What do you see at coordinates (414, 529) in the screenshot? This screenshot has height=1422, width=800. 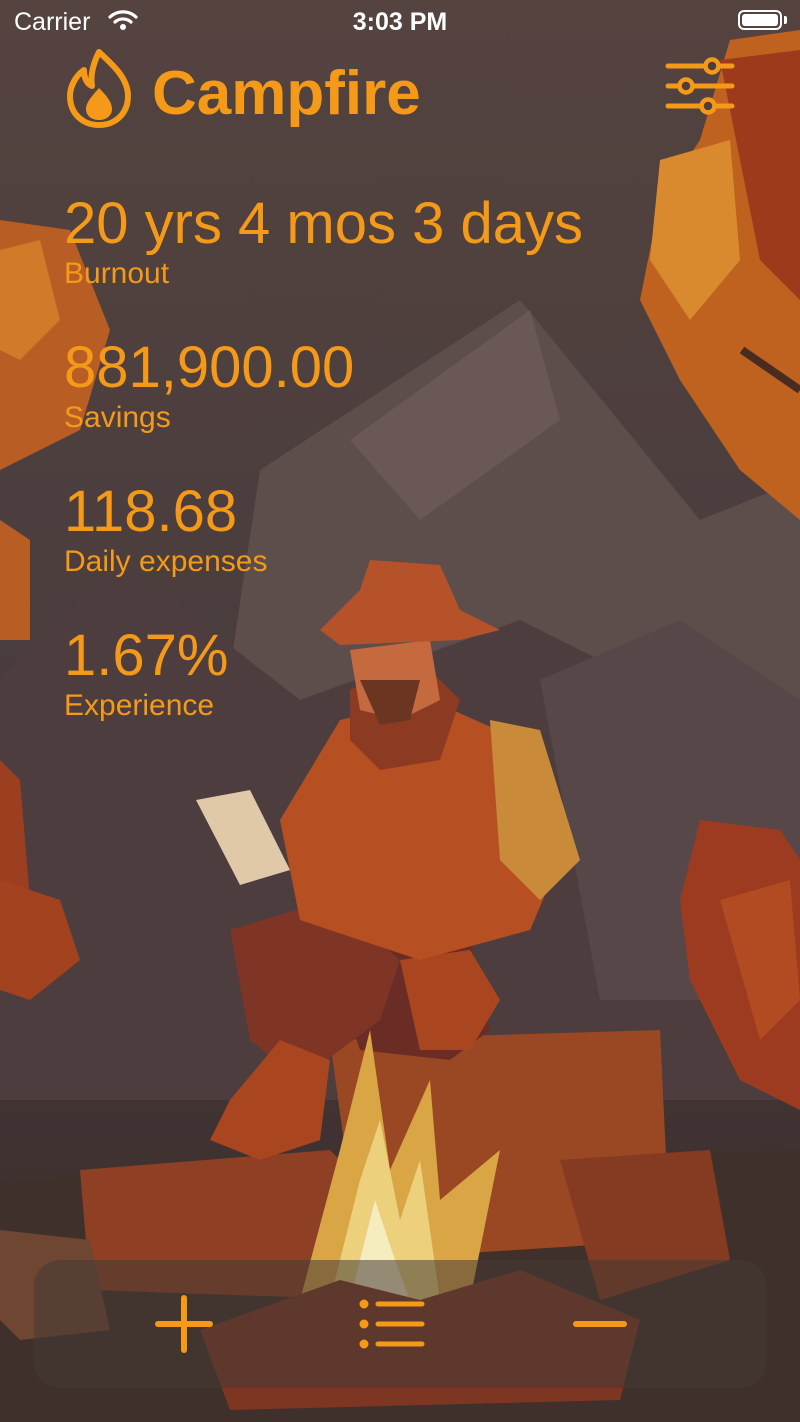 I see `stat-daily-expenses: 118.68 Daily expenses` at bounding box center [414, 529].